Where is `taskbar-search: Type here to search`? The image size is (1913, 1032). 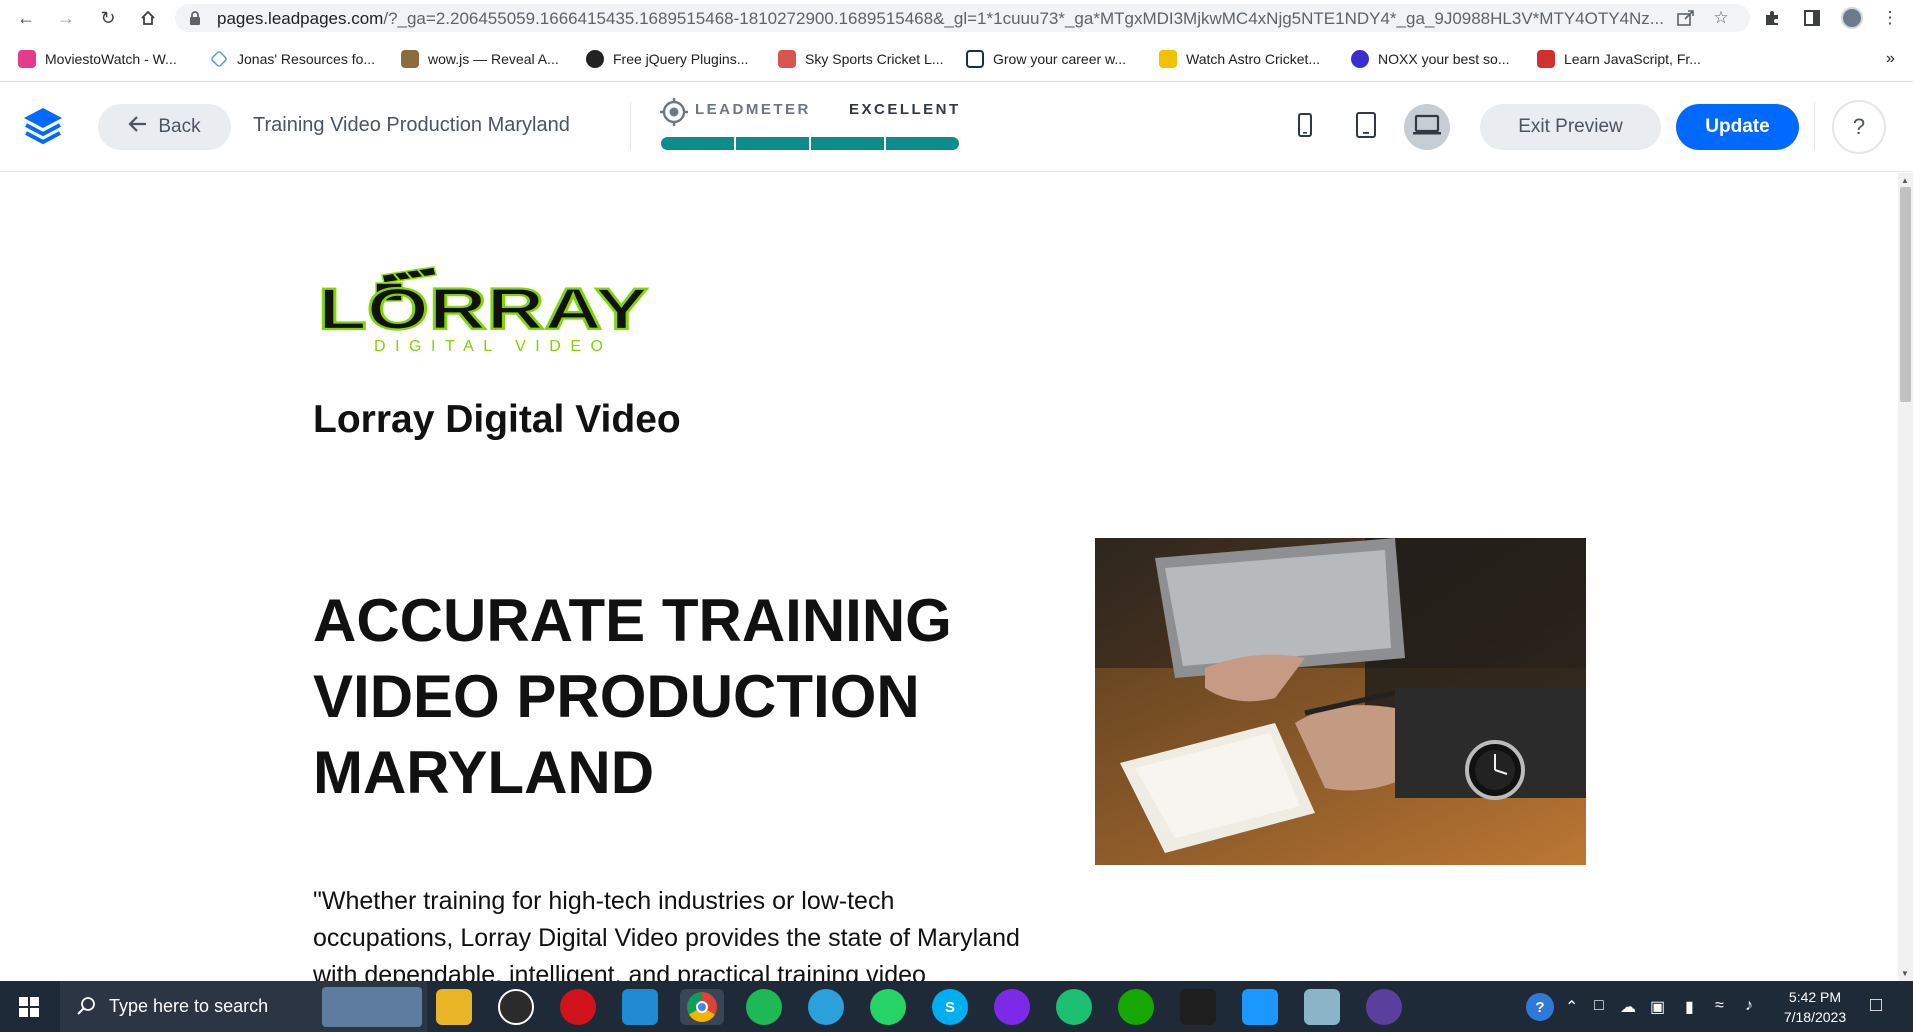 taskbar-search: Type here to search is located at coordinates (243, 1006).